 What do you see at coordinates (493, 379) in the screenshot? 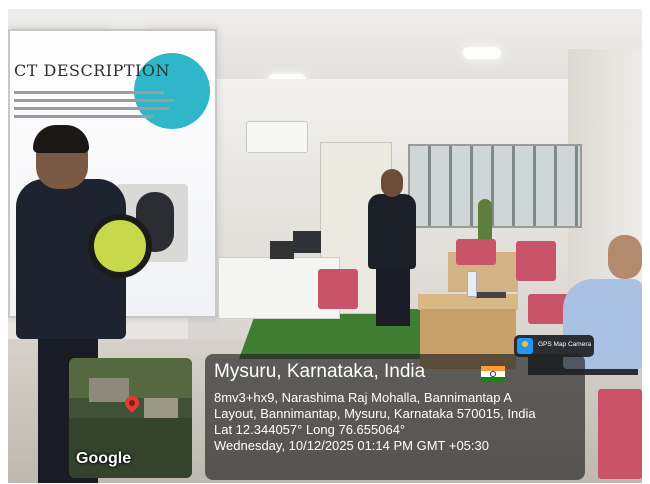
I see `flag-band` at bounding box center [493, 379].